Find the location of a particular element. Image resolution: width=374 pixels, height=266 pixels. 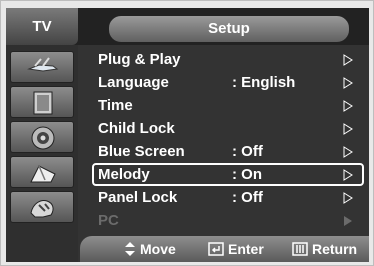

menu-item-value: : On is located at coordinates (247, 174).